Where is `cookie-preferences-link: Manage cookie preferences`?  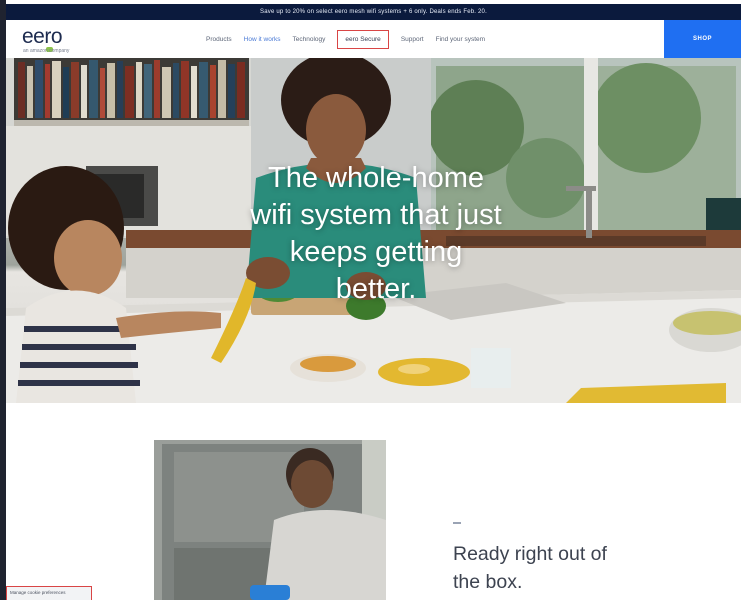
cookie-preferences-link: Manage cookie preferences is located at coordinates (49, 593).